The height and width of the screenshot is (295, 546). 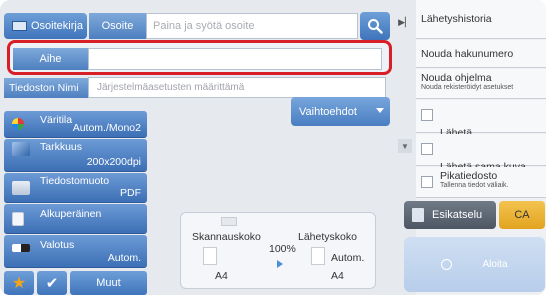 What do you see at coordinates (108, 283) in the screenshot?
I see `others-button: Muut` at bounding box center [108, 283].